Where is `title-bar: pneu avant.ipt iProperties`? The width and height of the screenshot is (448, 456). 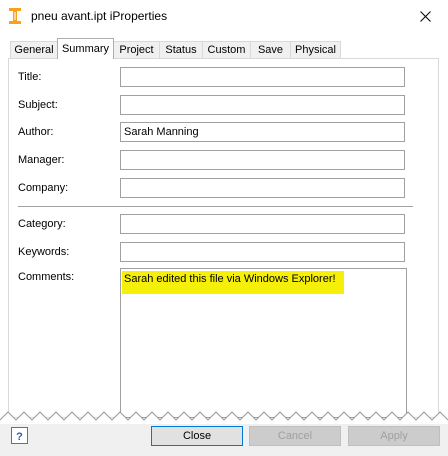 title-bar: pneu avant.ipt iProperties is located at coordinates (224, 16).